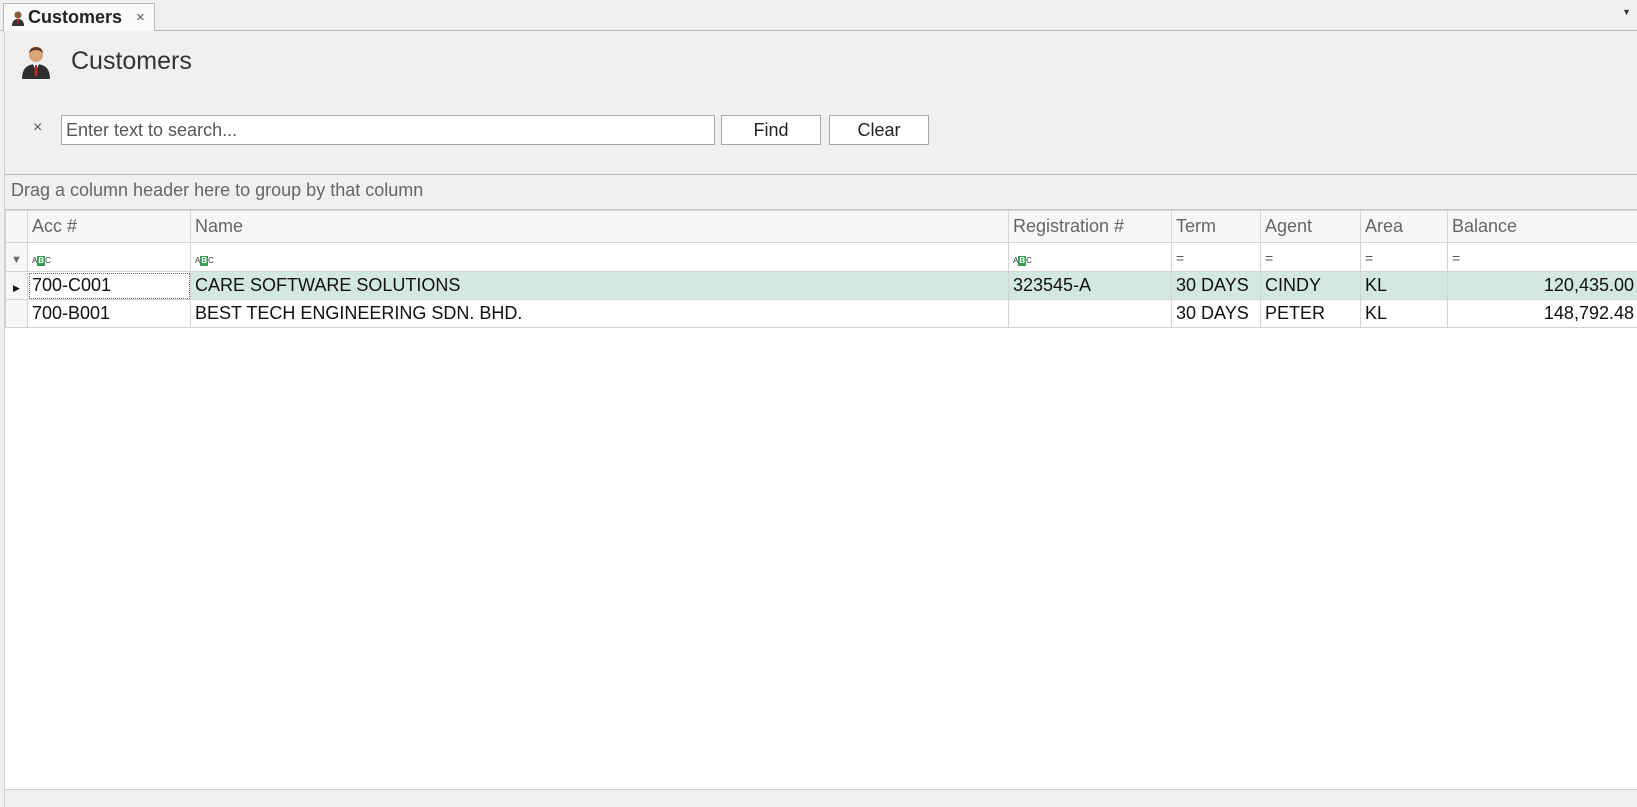 The width and height of the screenshot is (1637, 807). Describe the element at coordinates (1090, 257) in the screenshot. I see `filter-cell-registration: ABC` at that location.